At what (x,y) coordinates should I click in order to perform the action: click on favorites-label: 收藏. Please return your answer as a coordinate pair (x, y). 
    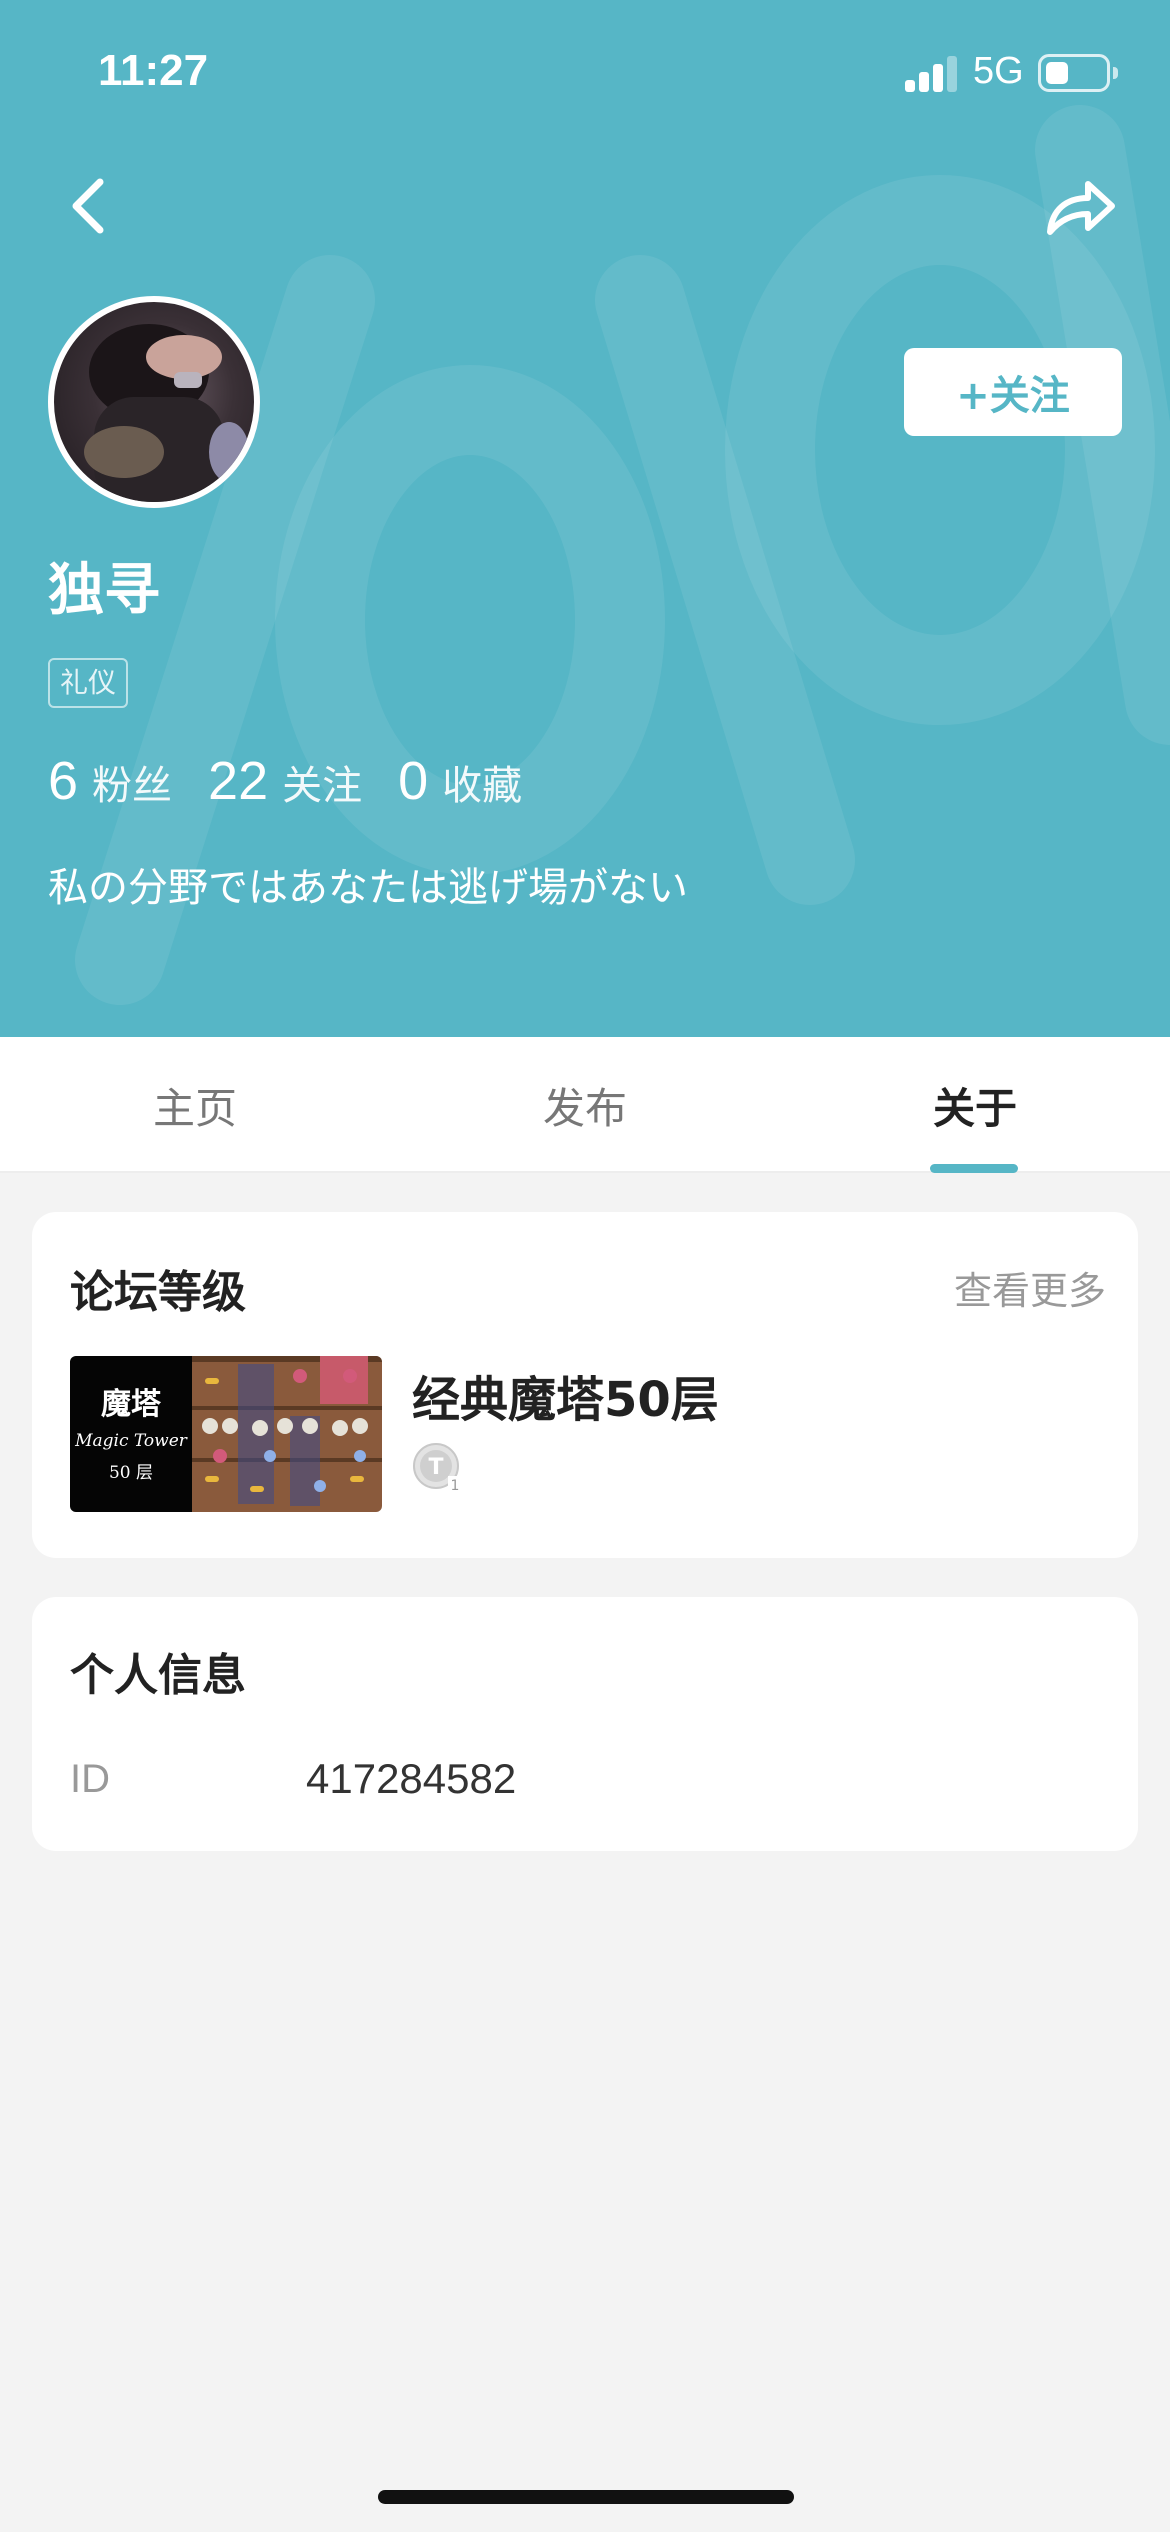
    Looking at the image, I should click on (482, 782).